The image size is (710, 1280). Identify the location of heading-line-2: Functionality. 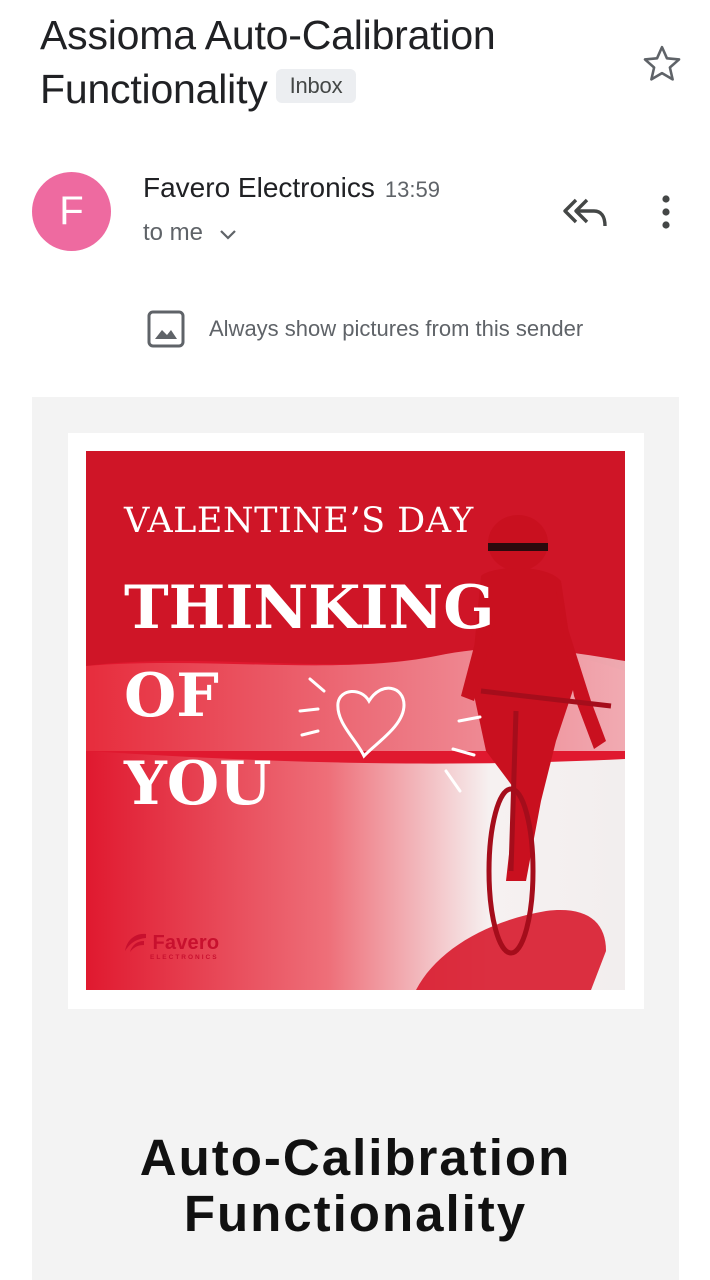
(355, 1213).